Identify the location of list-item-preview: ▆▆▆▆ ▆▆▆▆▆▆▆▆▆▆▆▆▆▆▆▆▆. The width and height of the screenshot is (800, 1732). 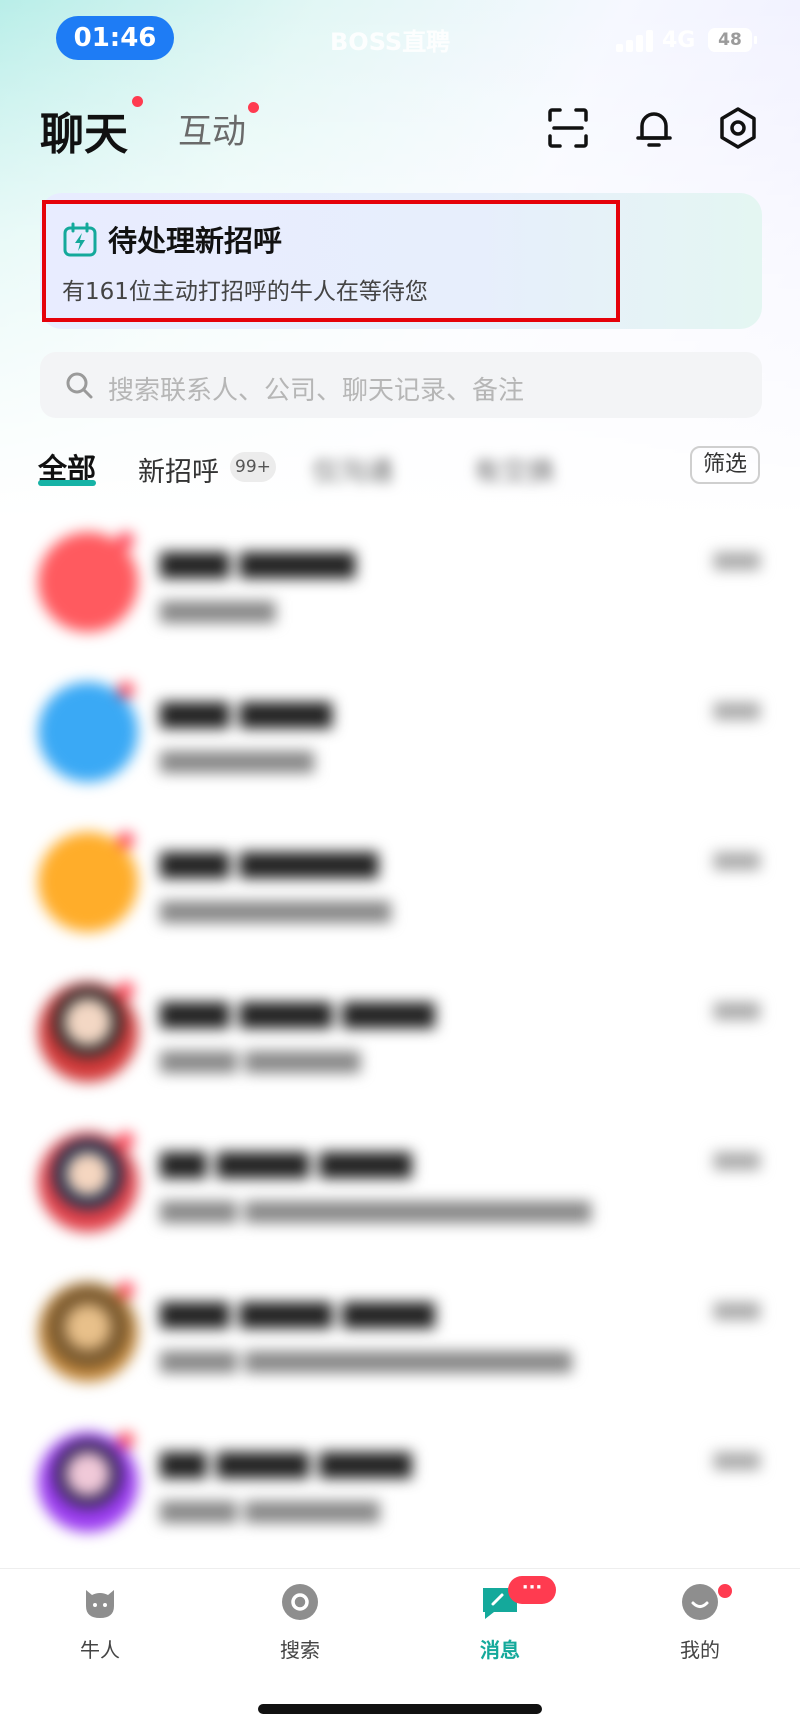
(366, 1358).